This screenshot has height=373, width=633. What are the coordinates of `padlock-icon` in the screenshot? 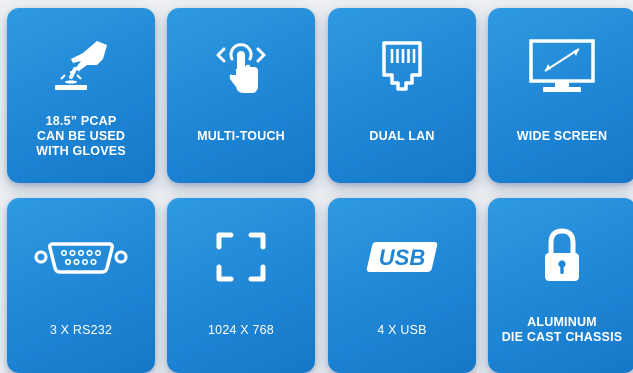 It's located at (560, 257).